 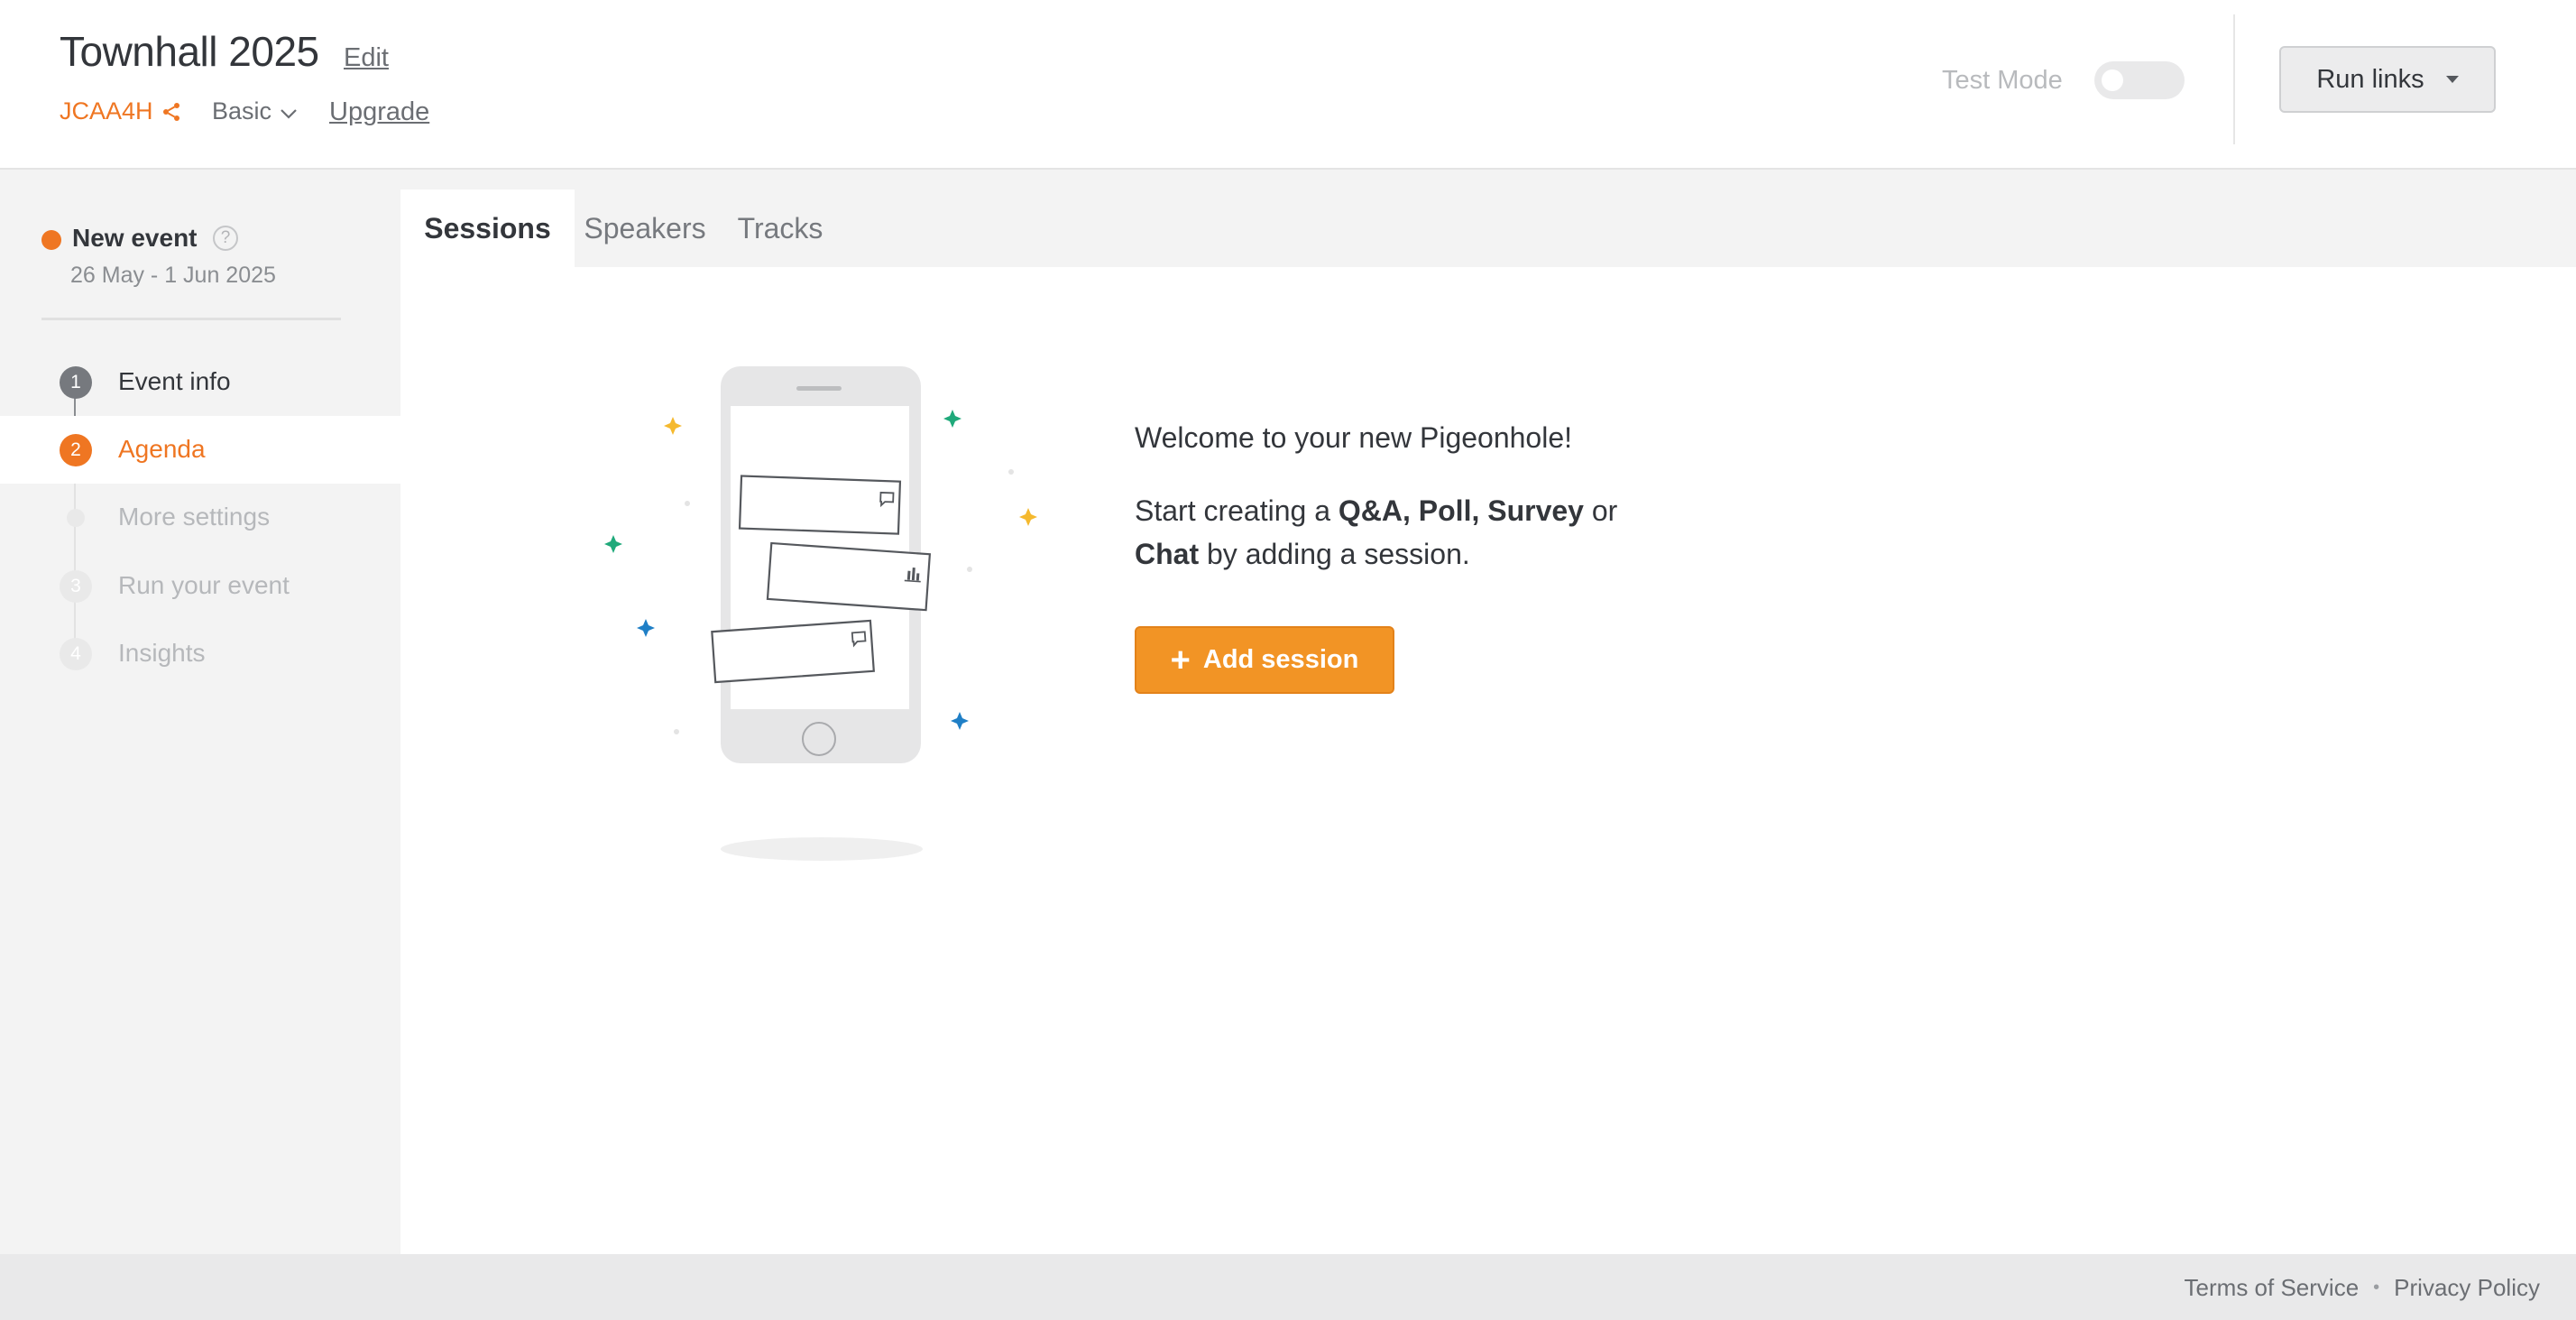 What do you see at coordinates (1445, 510) in the screenshot?
I see `body-poll: Poll` at bounding box center [1445, 510].